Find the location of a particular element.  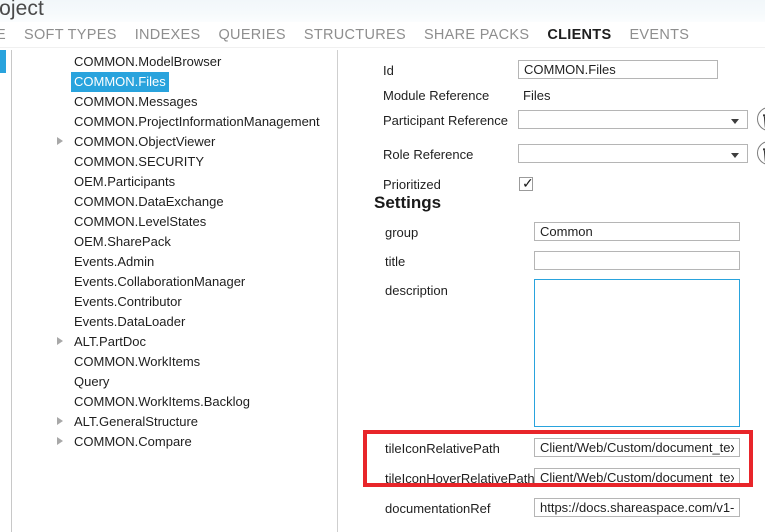

description-textarea is located at coordinates (637, 353).